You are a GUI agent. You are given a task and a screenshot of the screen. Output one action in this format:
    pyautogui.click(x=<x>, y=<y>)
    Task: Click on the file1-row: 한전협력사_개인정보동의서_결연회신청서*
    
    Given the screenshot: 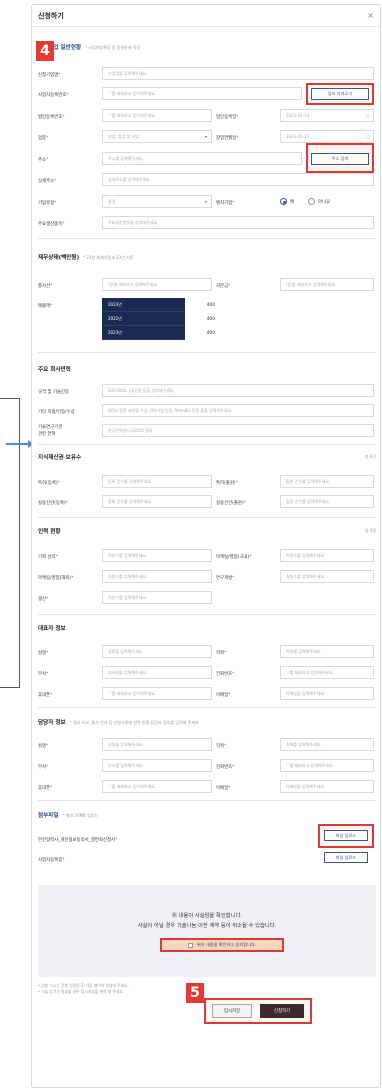 What is the action you would take?
    pyautogui.click(x=77, y=840)
    